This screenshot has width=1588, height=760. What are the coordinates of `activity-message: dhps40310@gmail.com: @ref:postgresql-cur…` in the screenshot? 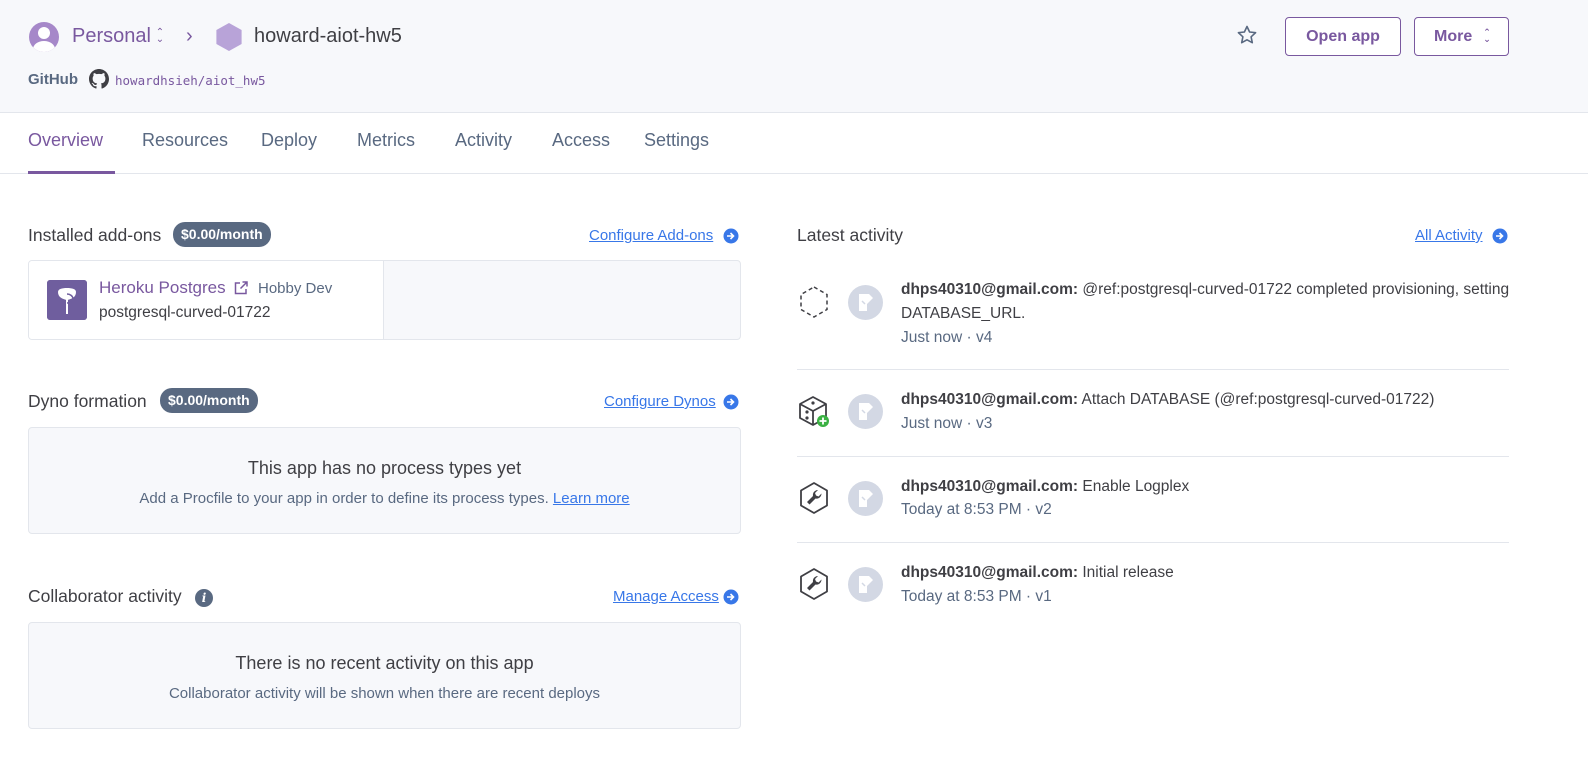 It's located at (1206, 302).